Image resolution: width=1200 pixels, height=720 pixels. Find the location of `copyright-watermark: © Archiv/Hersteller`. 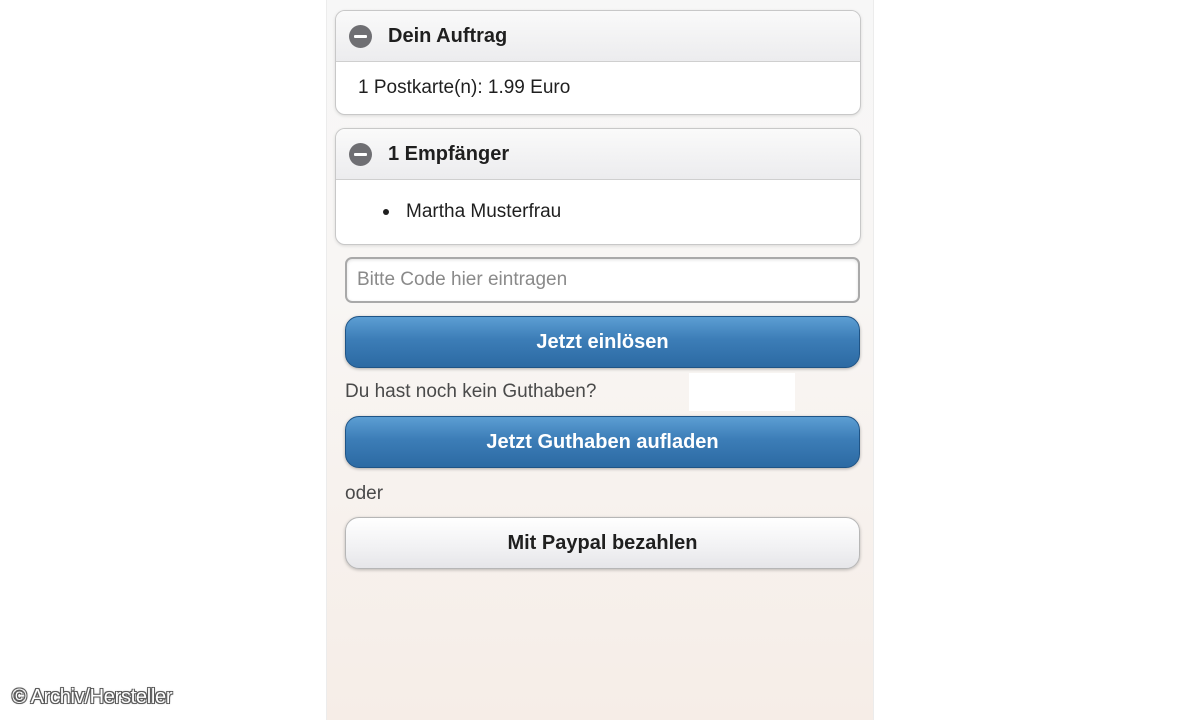

copyright-watermark: © Archiv/Hersteller is located at coordinates (92, 697).